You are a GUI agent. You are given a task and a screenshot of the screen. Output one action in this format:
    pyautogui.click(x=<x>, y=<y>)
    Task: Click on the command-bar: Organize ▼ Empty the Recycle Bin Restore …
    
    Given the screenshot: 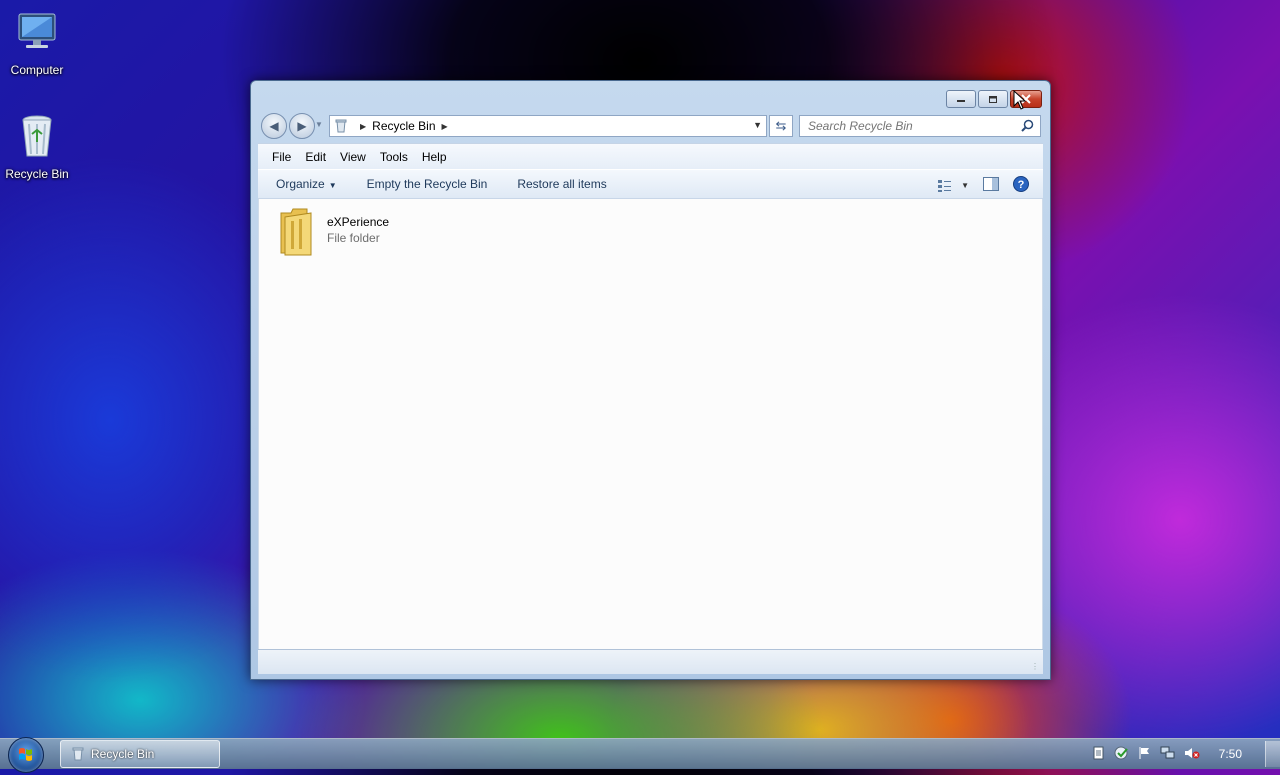 What is the action you would take?
    pyautogui.click(x=650, y=184)
    